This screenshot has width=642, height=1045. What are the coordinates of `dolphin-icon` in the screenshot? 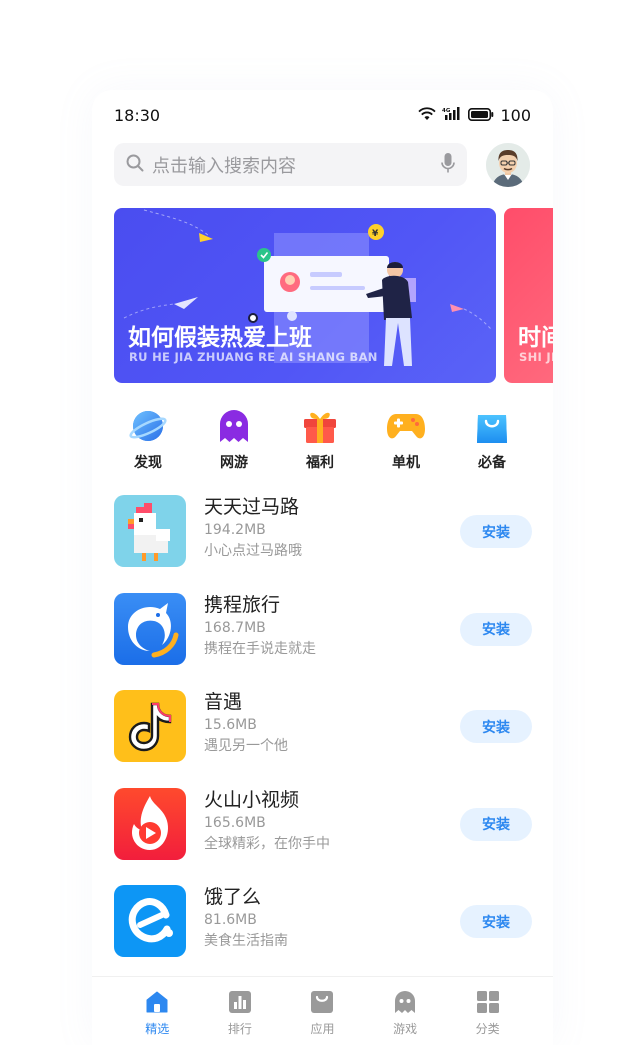 It's located at (150, 628).